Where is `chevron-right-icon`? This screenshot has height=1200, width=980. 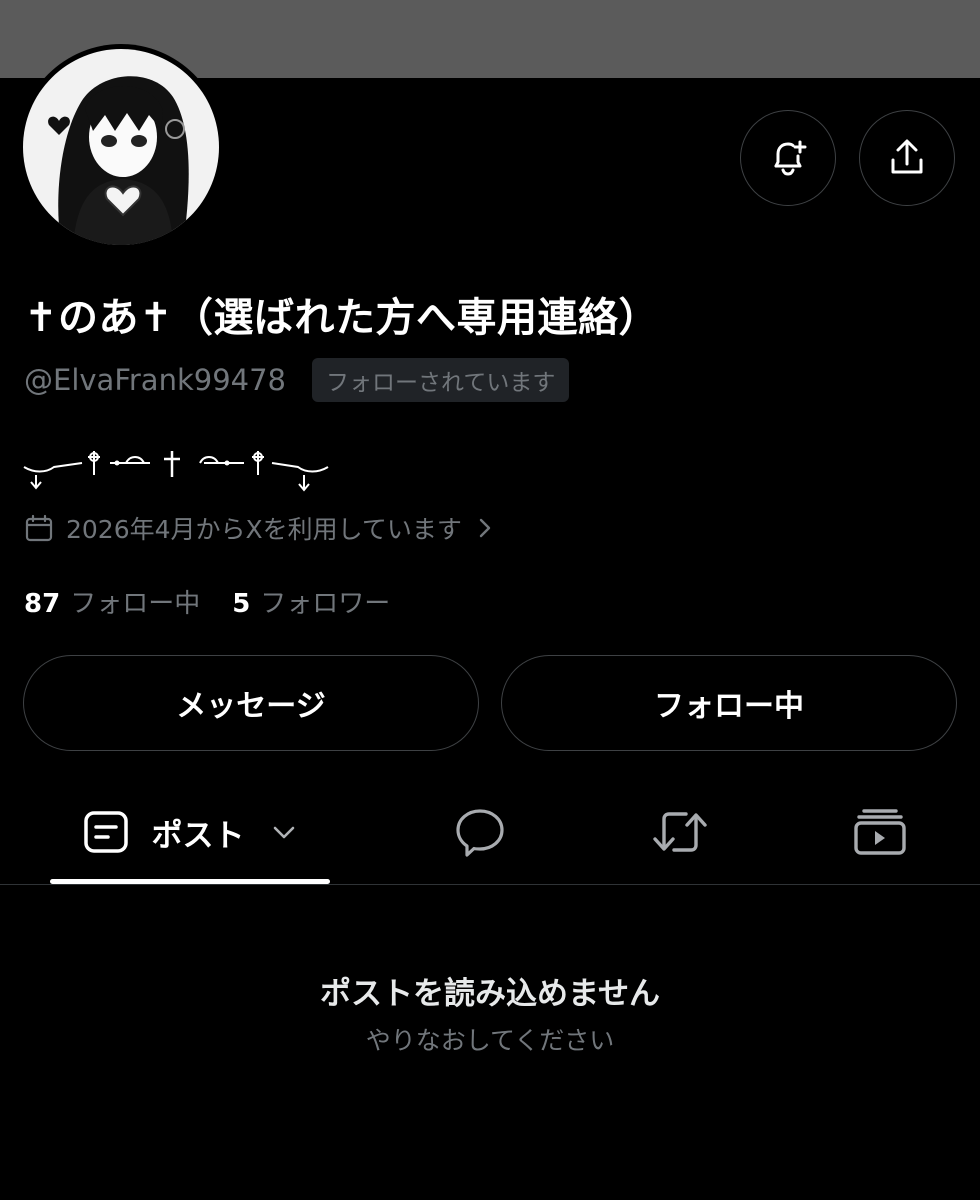
chevron-right-icon is located at coordinates (485, 528).